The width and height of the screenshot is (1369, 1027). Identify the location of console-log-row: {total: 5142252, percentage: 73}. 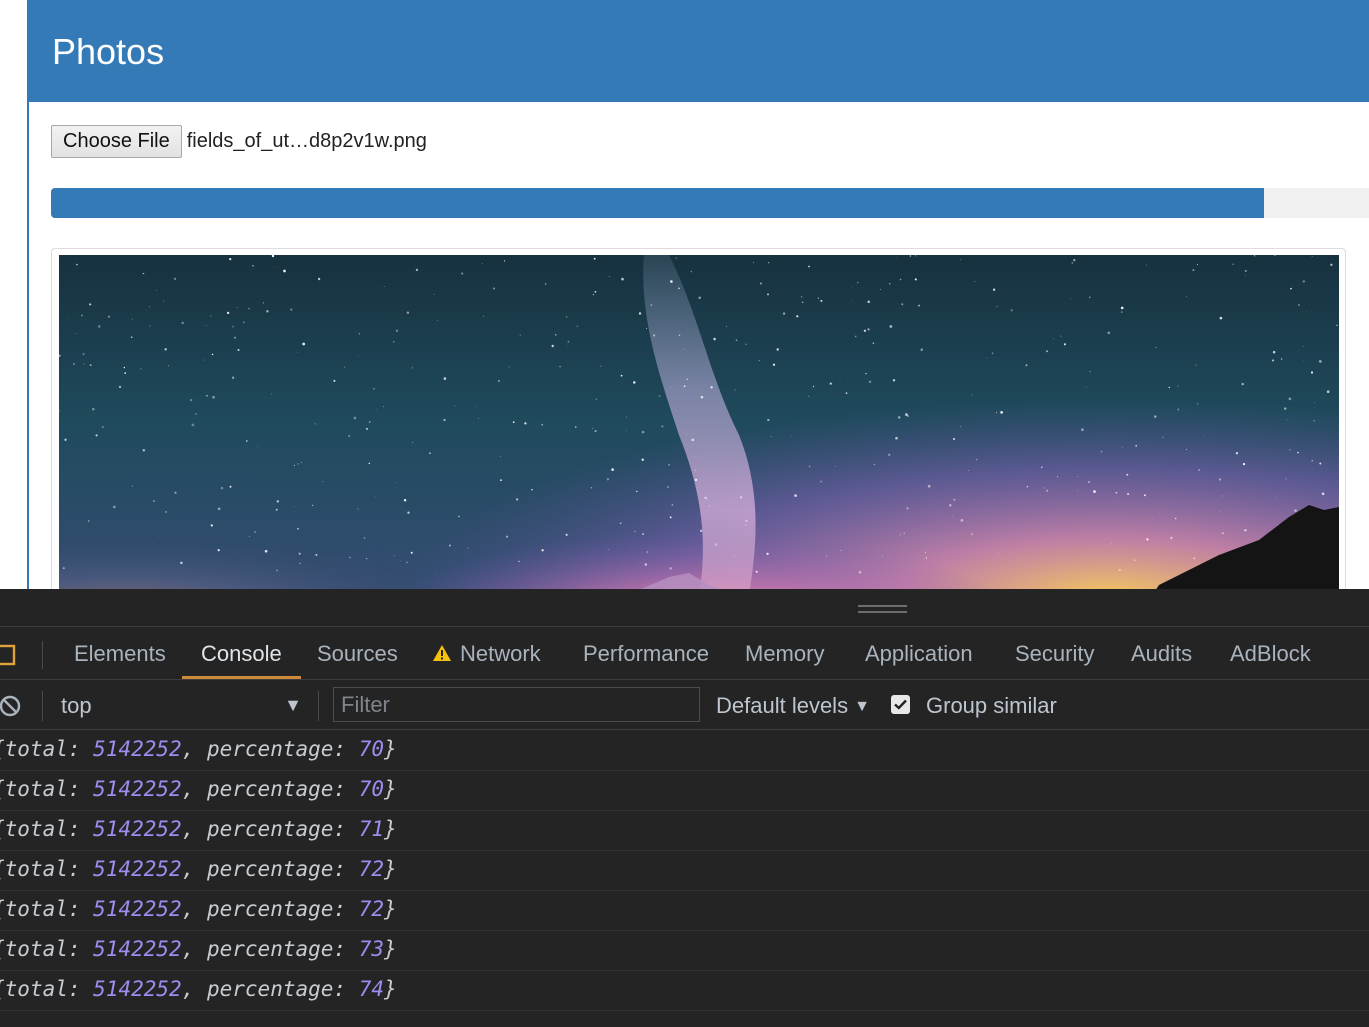
(684, 951).